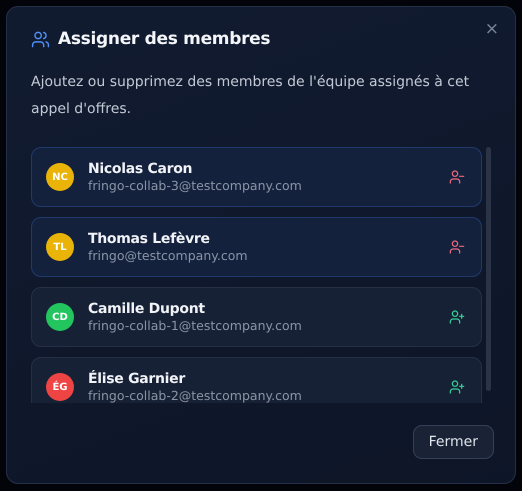  Describe the element at coordinates (453, 442) in the screenshot. I see `close-dialog-button: Fermer` at that location.